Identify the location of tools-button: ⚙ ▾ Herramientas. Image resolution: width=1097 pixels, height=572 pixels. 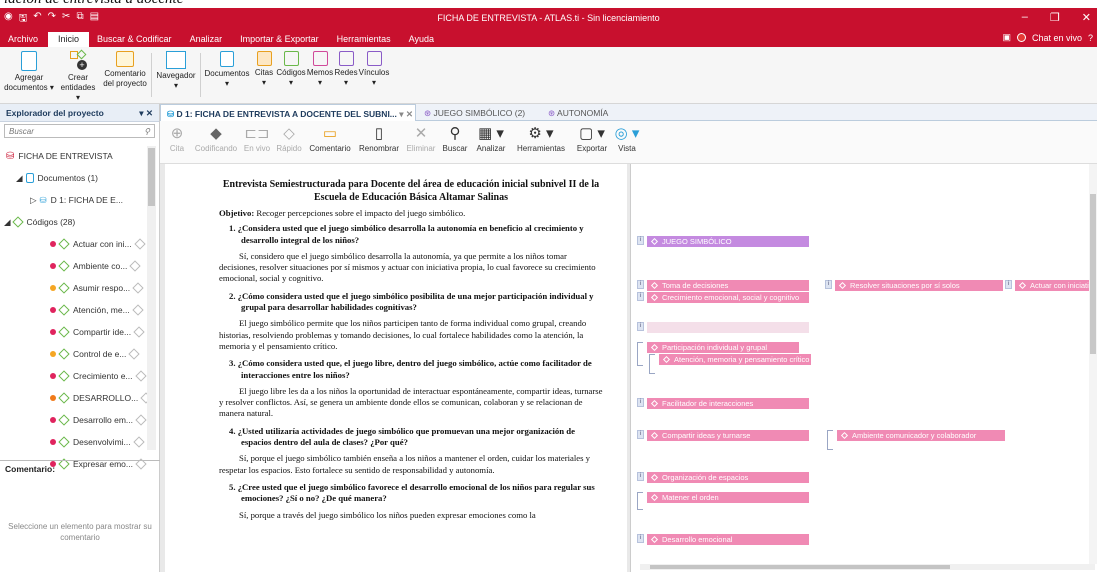
(541, 139).